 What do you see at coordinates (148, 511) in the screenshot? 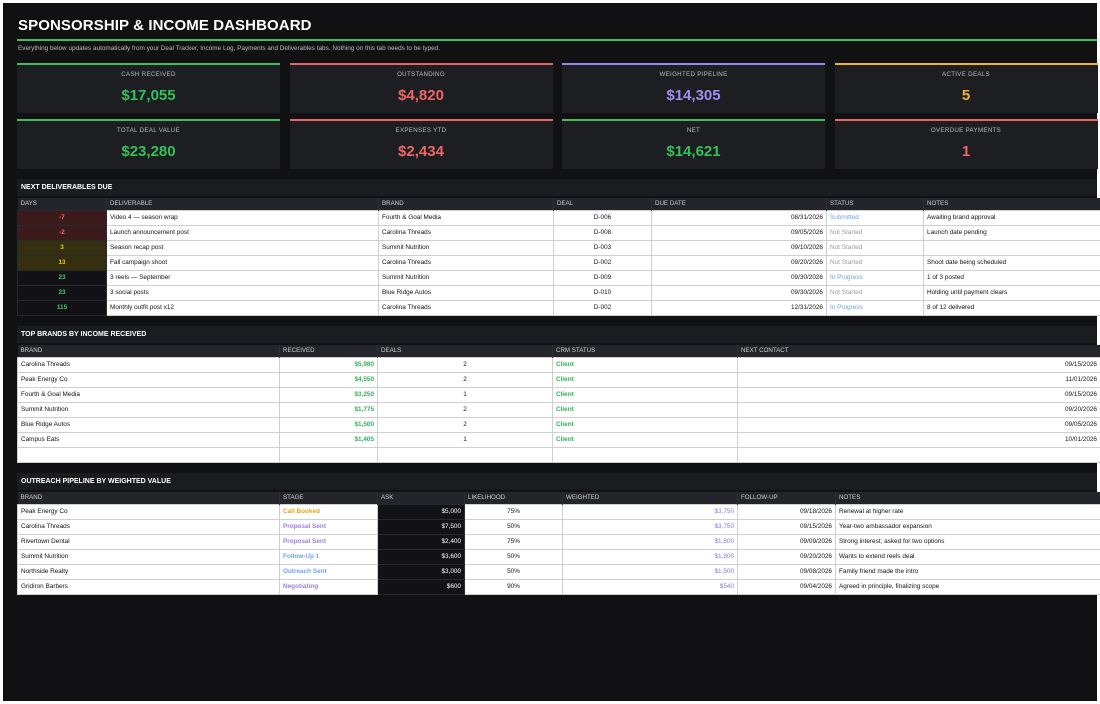
I see `brand-cell: Peak Energy Co` at bounding box center [148, 511].